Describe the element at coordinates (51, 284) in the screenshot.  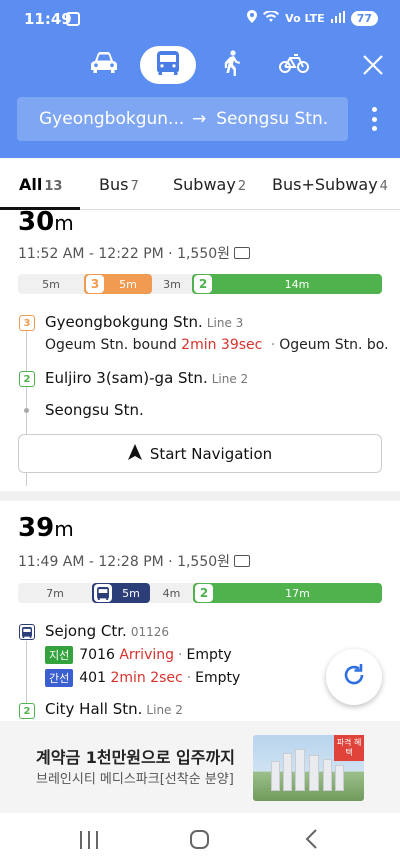
I see `walk-segment: 5m` at that location.